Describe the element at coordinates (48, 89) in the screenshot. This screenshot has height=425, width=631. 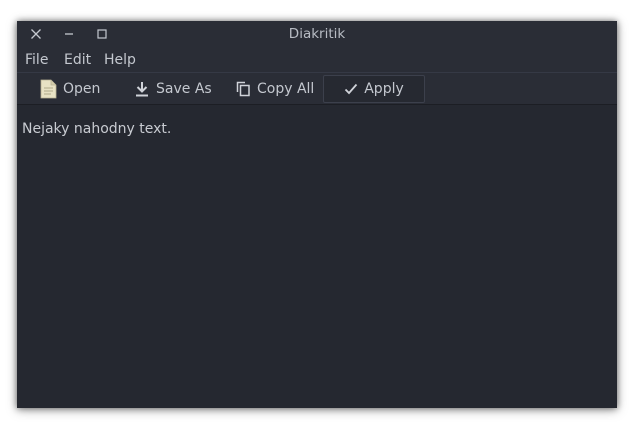
I see `document-icon` at that location.